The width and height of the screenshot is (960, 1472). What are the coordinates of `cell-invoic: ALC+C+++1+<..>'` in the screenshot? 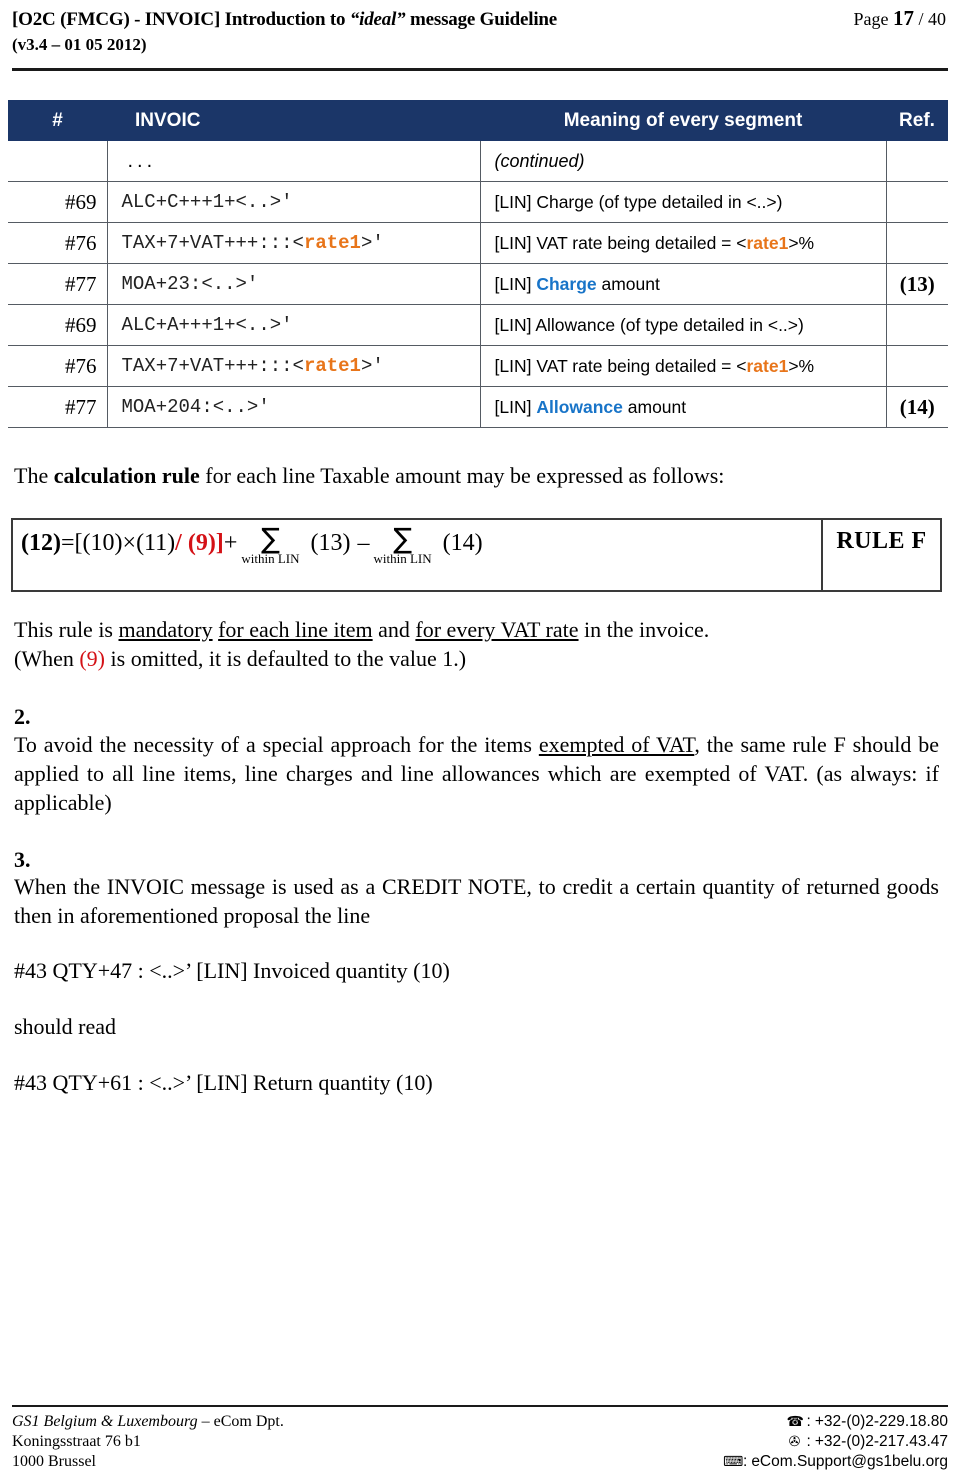 It's located at (293, 202).